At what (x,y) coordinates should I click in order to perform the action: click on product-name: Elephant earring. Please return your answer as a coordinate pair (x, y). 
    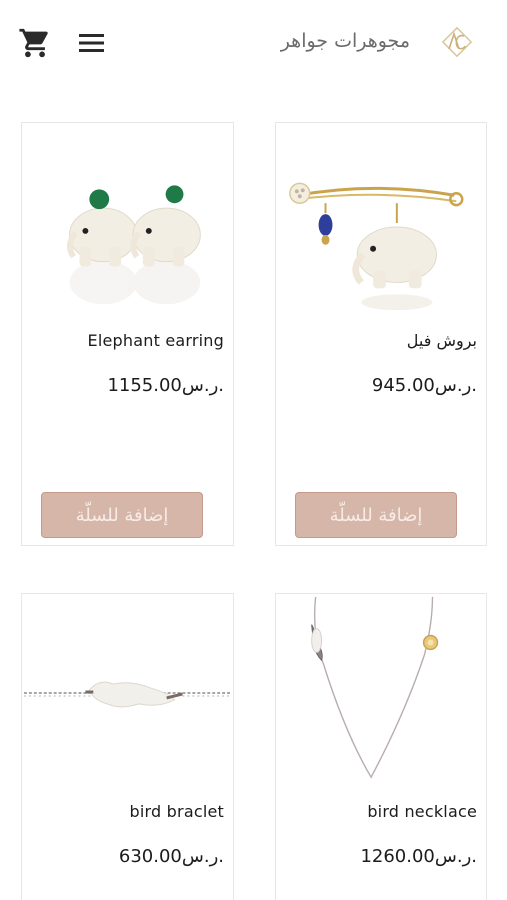
    Looking at the image, I should click on (156, 340).